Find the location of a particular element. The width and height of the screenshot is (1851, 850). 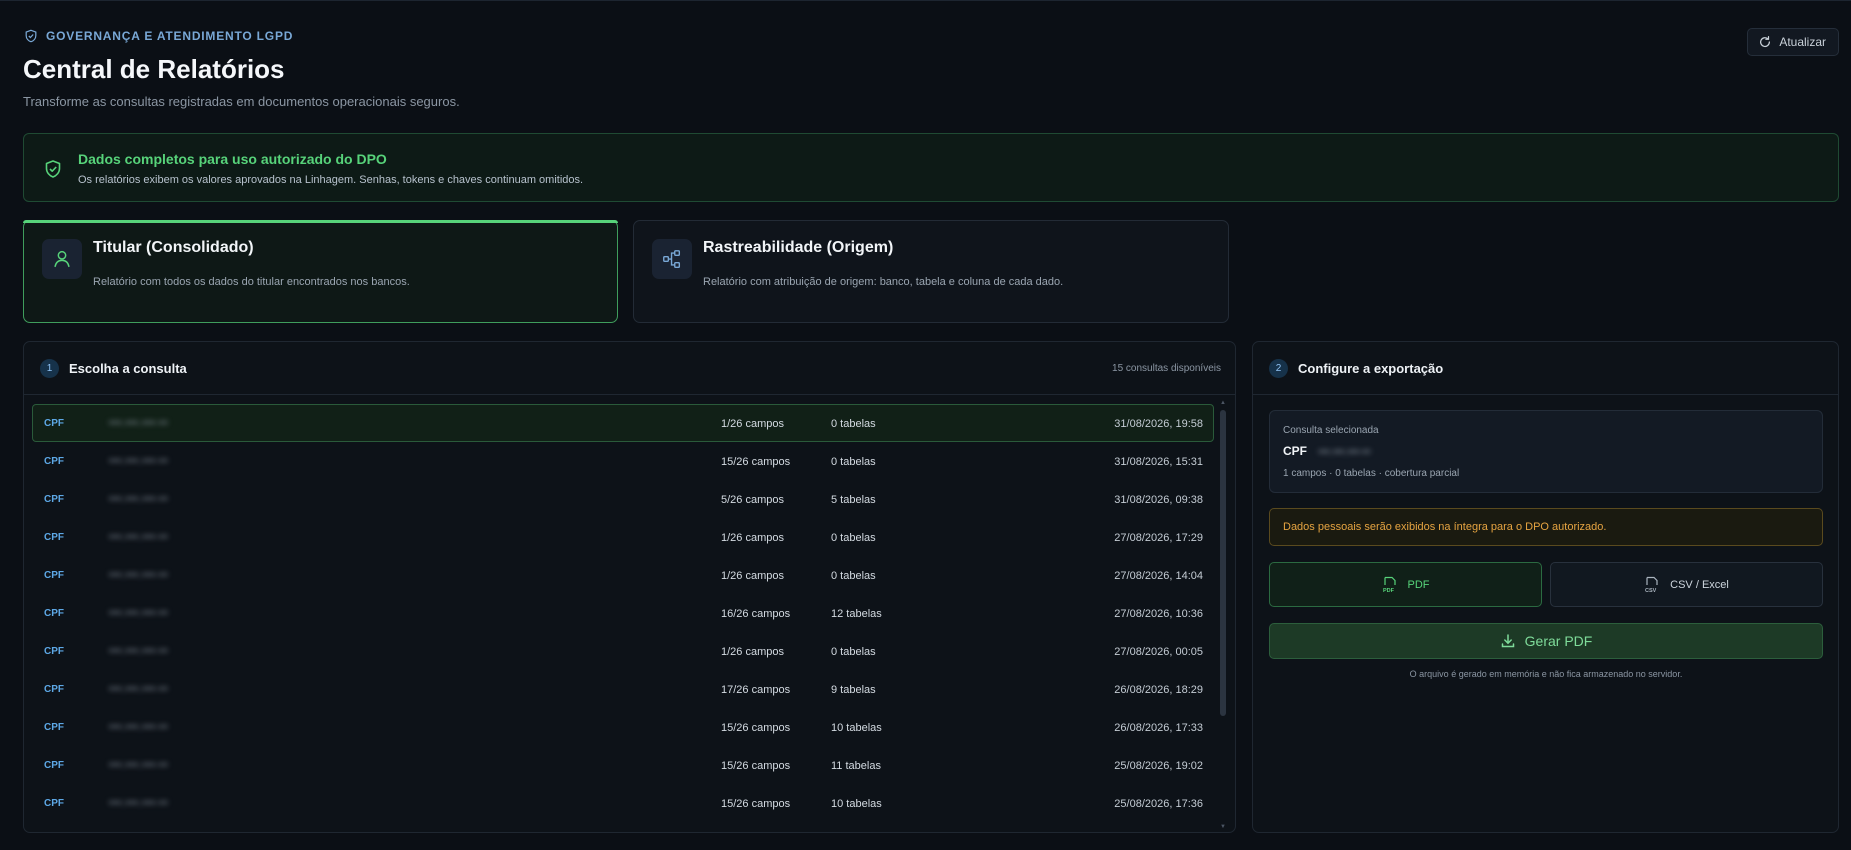

query-list-scrollbar: ▲ ▼ is located at coordinates (1223, 615).